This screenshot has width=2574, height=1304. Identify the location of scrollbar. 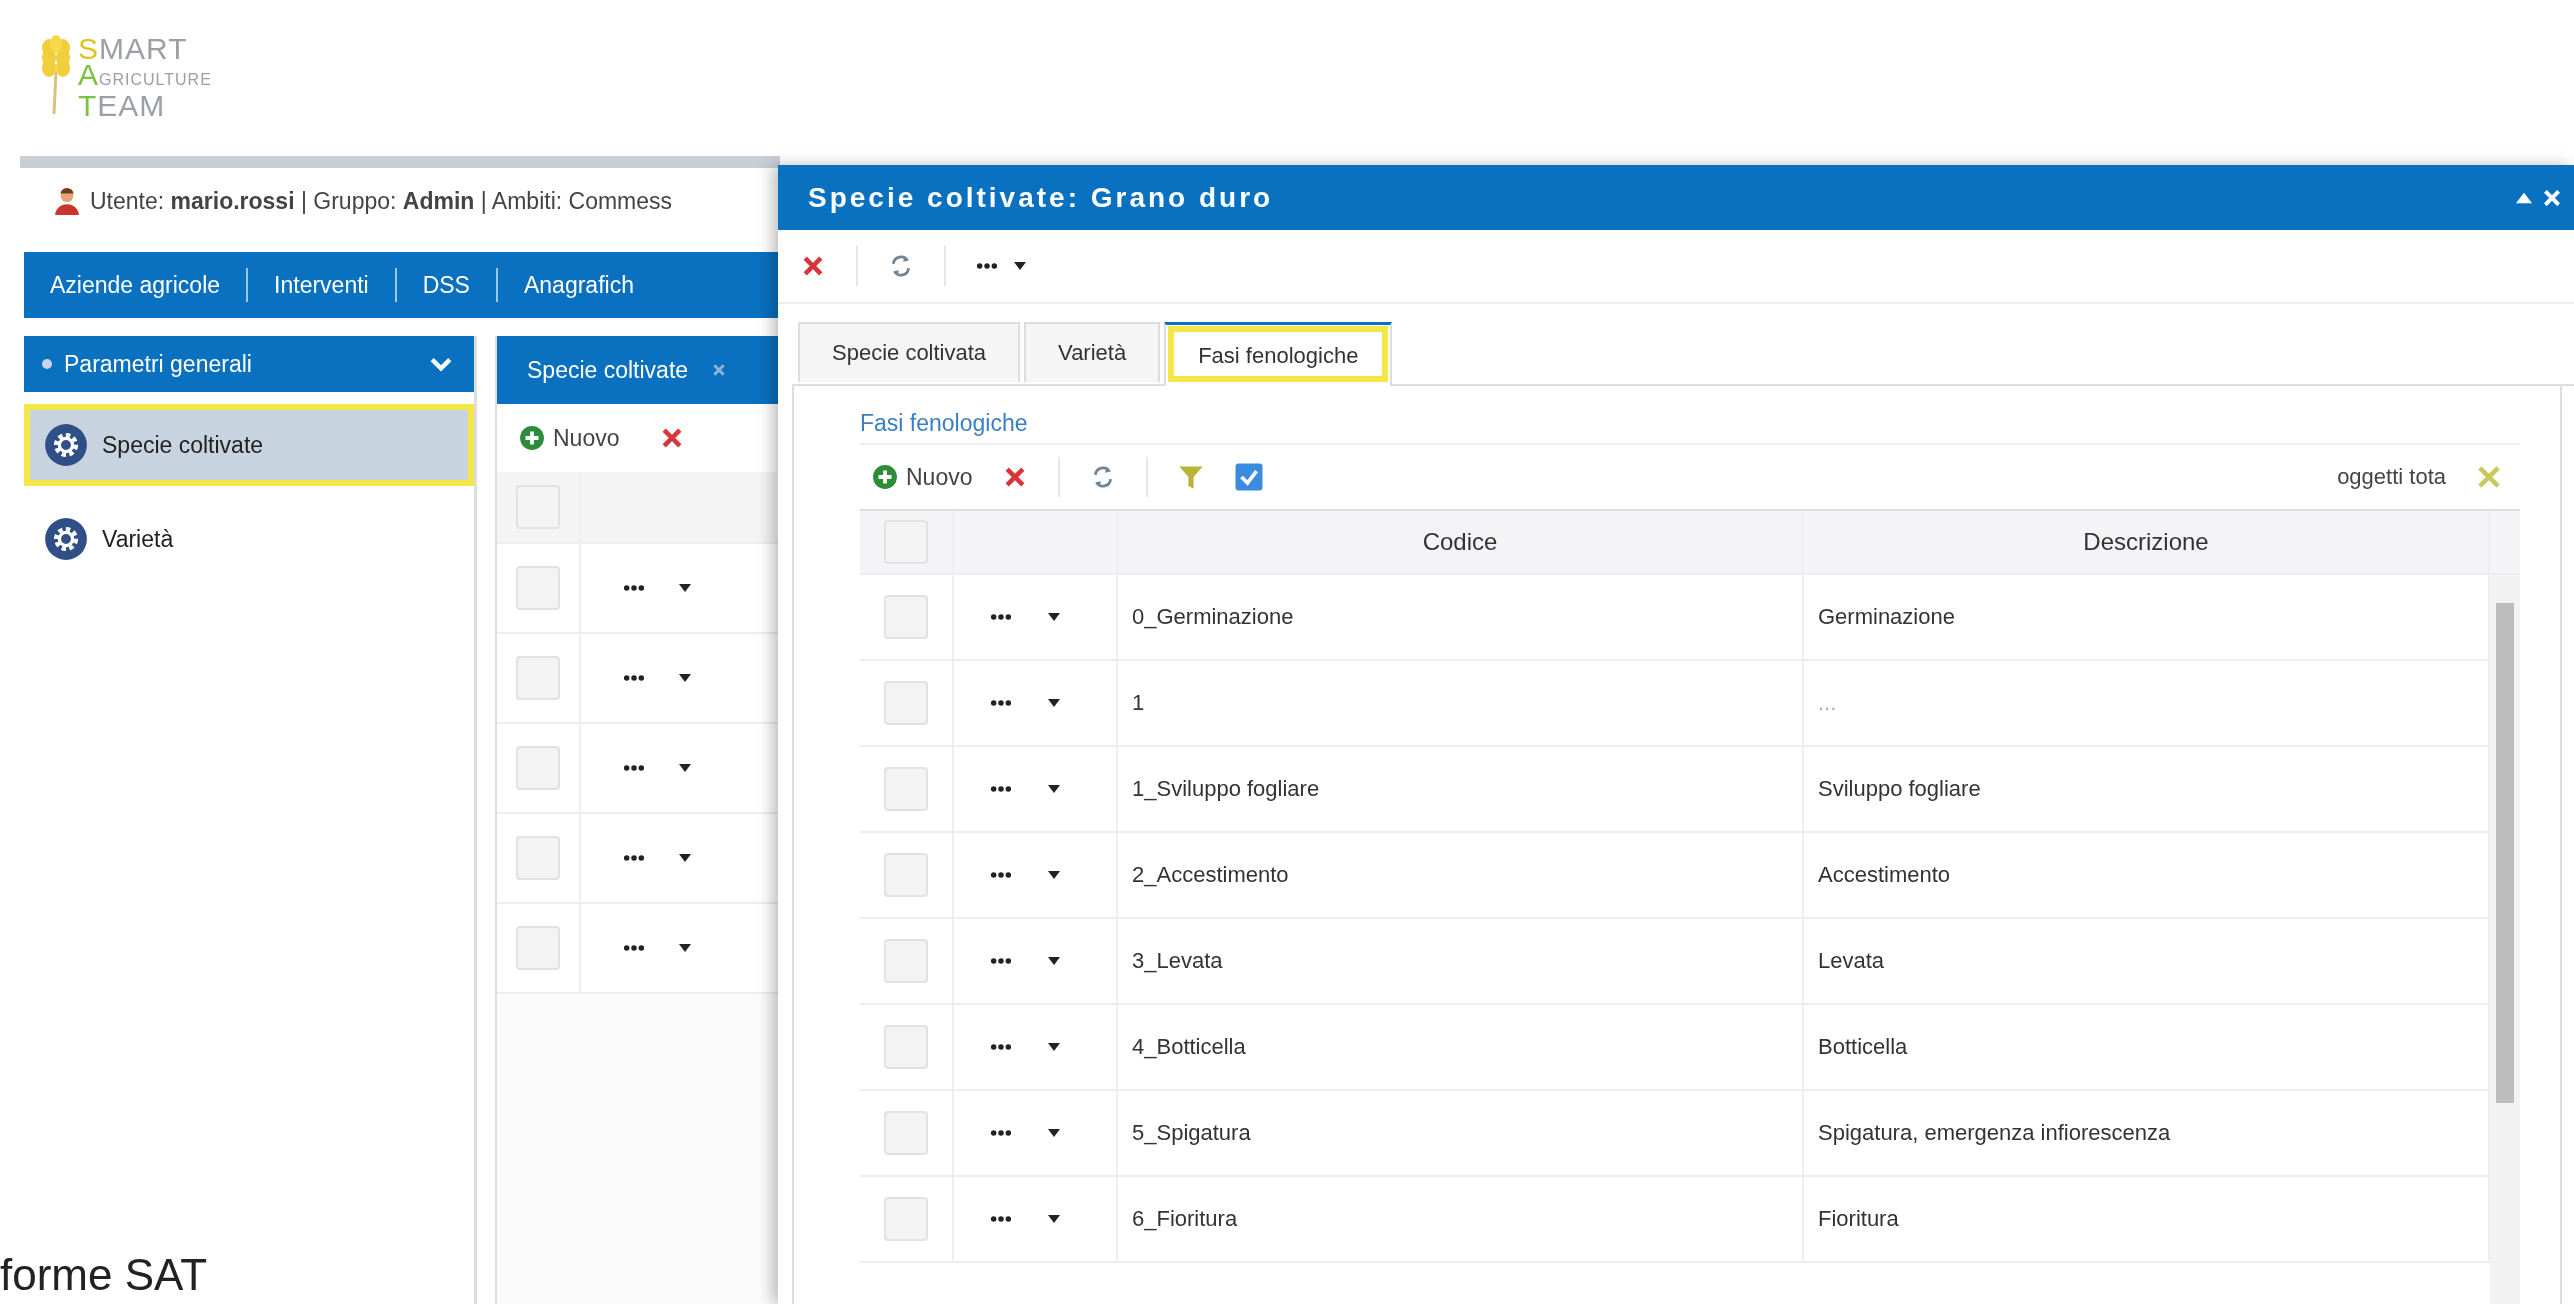
(2505, 939).